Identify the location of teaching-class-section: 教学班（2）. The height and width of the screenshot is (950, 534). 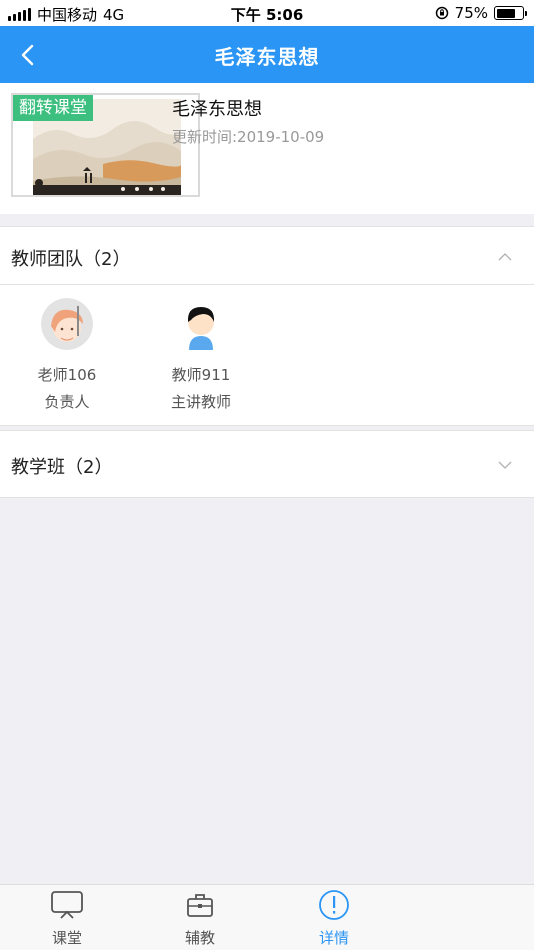
(267, 464).